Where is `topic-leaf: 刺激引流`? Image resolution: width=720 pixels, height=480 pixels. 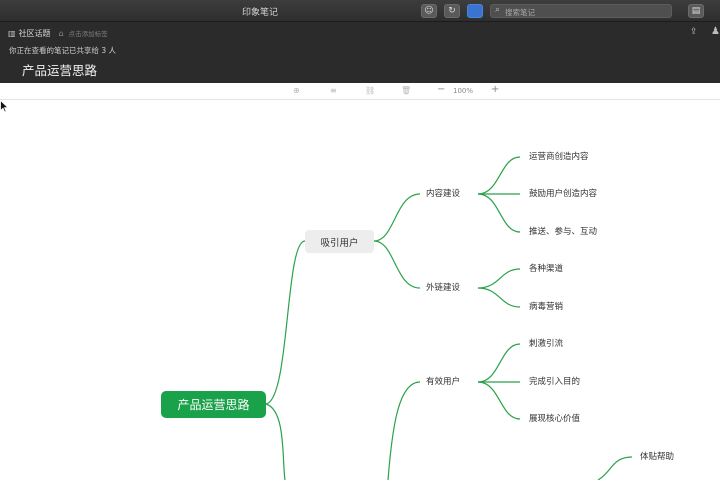 topic-leaf: 刺激引流 is located at coordinates (546, 344).